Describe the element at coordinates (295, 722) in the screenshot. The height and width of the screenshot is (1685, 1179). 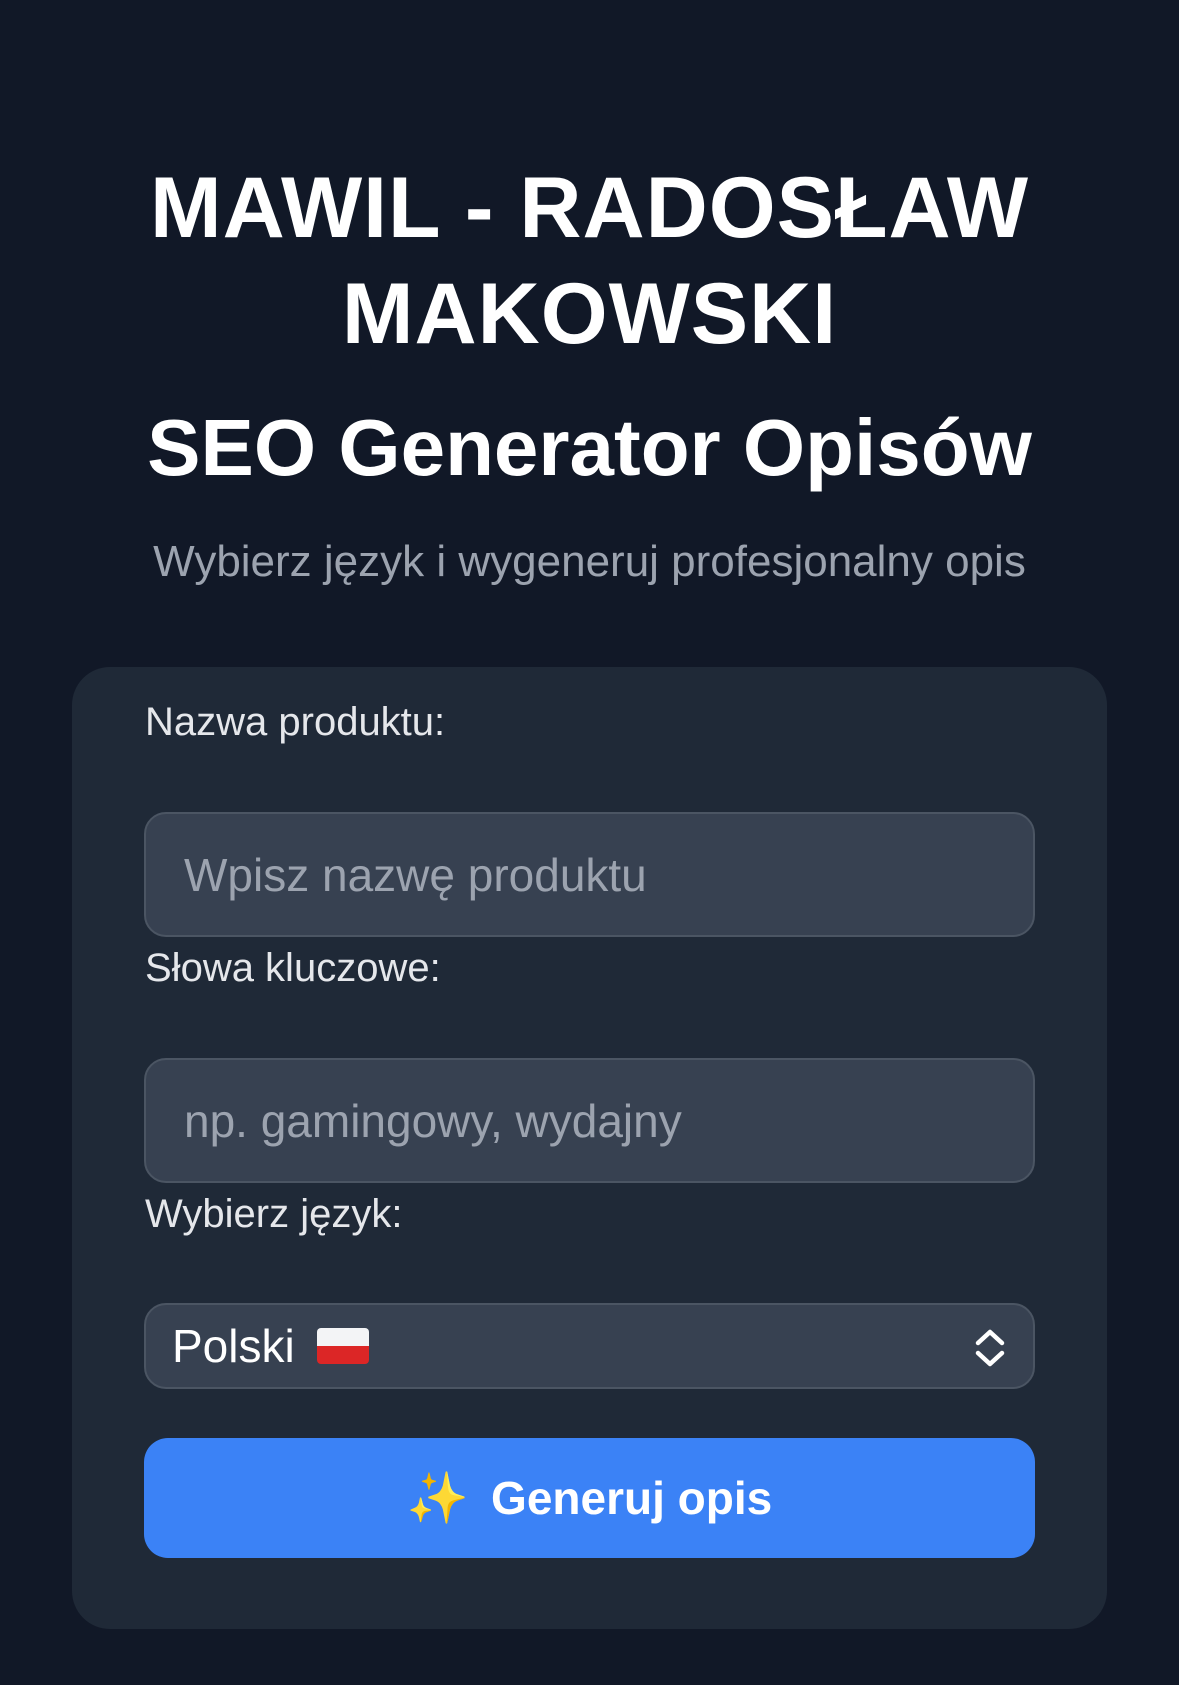
I see `product-name-label: Nazwa produktu:` at that location.